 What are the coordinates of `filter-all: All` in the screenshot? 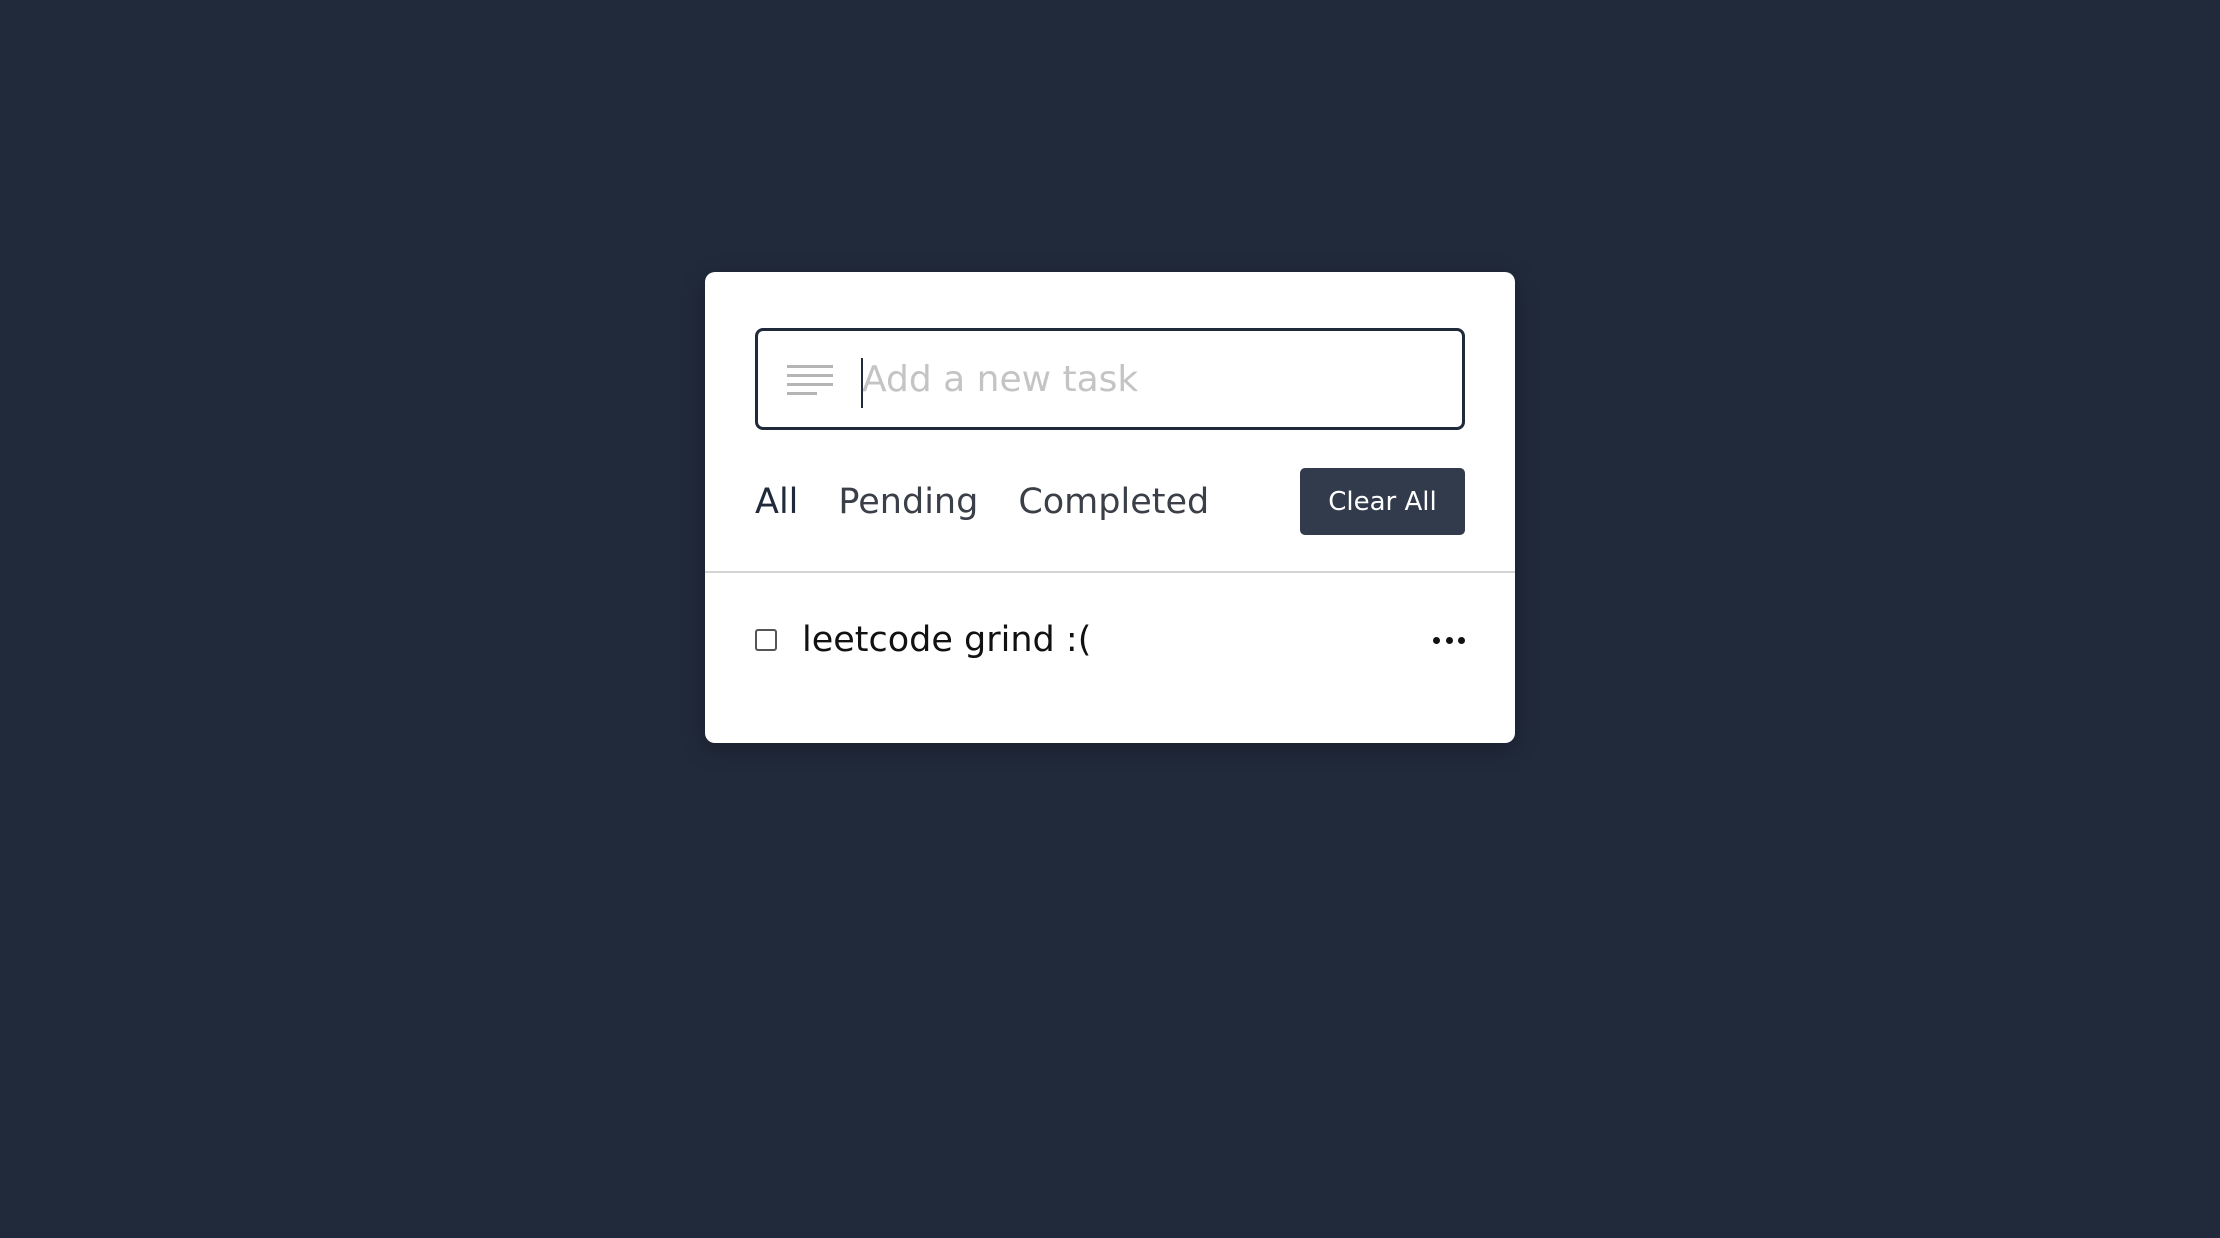 It's located at (776, 502).